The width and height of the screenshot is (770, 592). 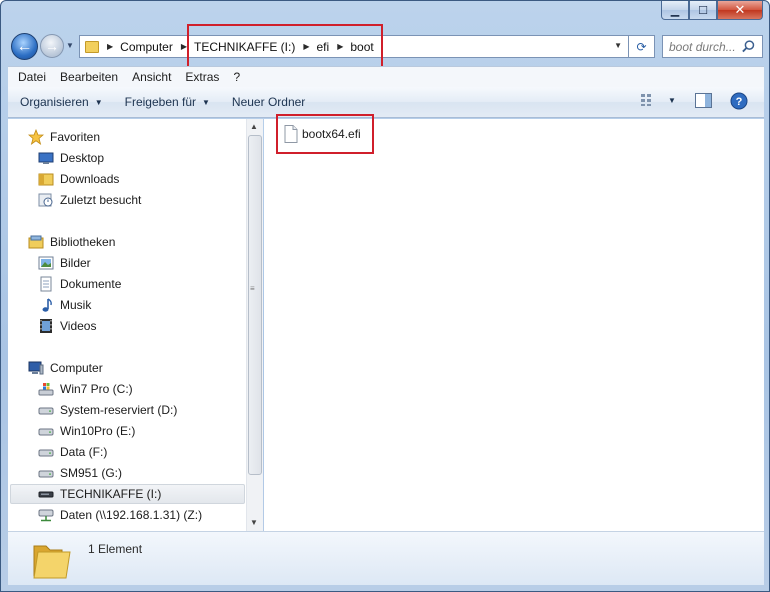 I want to click on tree-libraries: Bibliotheken, so click(x=71, y=242).